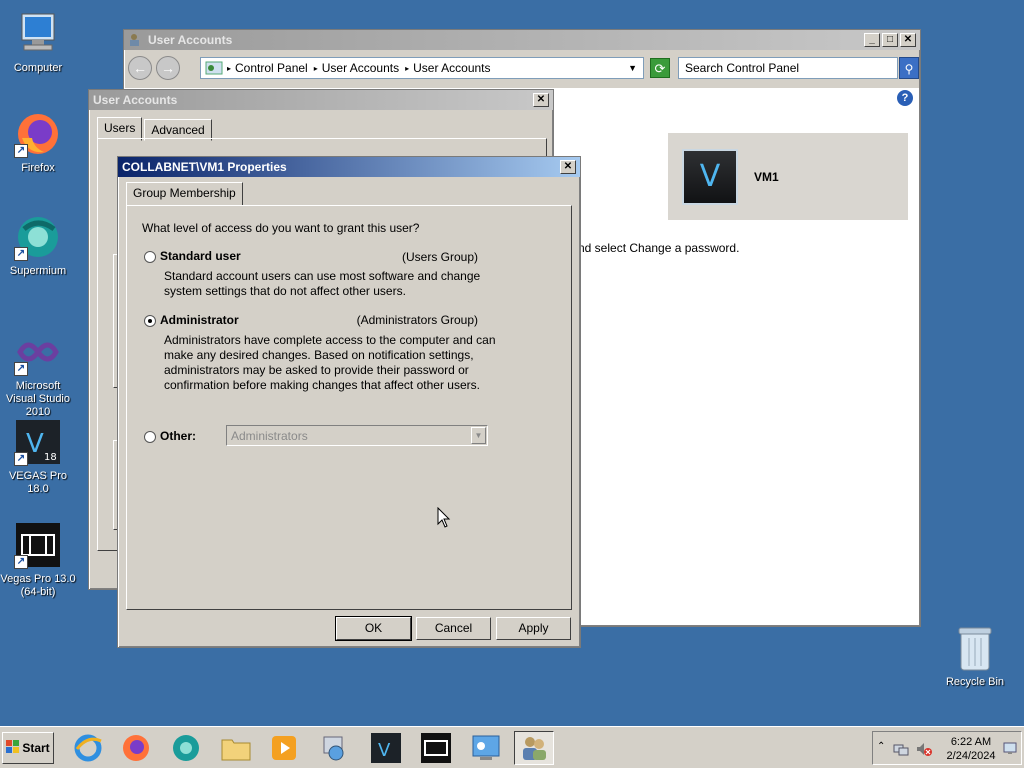 The image size is (1024, 768). What do you see at coordinates (788, 176) in the screenshot?
I see `user-tile: V VM1` at bounding box center [788, 176].